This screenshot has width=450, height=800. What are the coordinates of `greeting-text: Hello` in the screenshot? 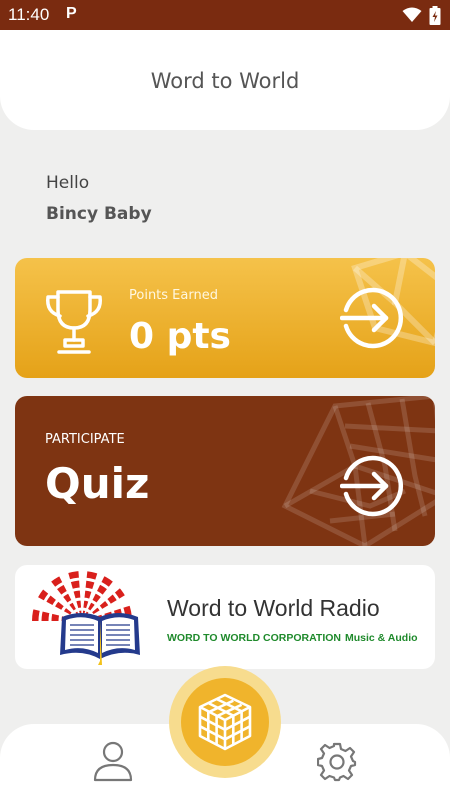 It's located at (68, 183).